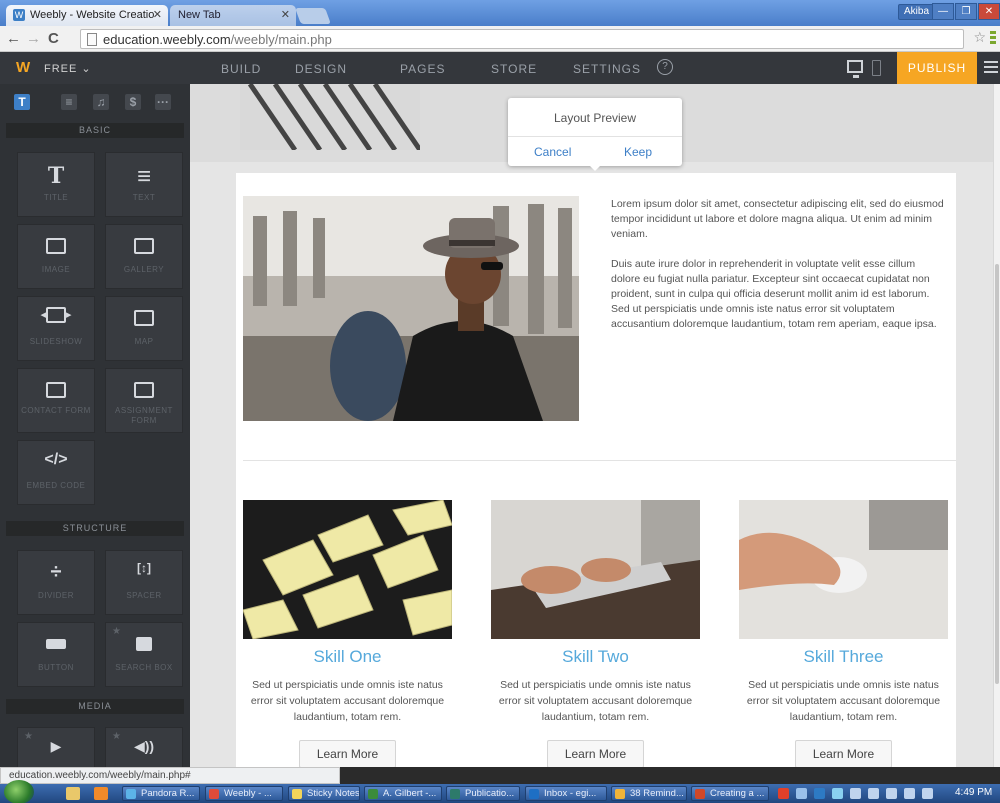 This screenshot has height=803, width=1000. Describe the element at coordinates (56, 315) in the screenshot. I see `slideshow-icon: ◂ ▸` at that location.